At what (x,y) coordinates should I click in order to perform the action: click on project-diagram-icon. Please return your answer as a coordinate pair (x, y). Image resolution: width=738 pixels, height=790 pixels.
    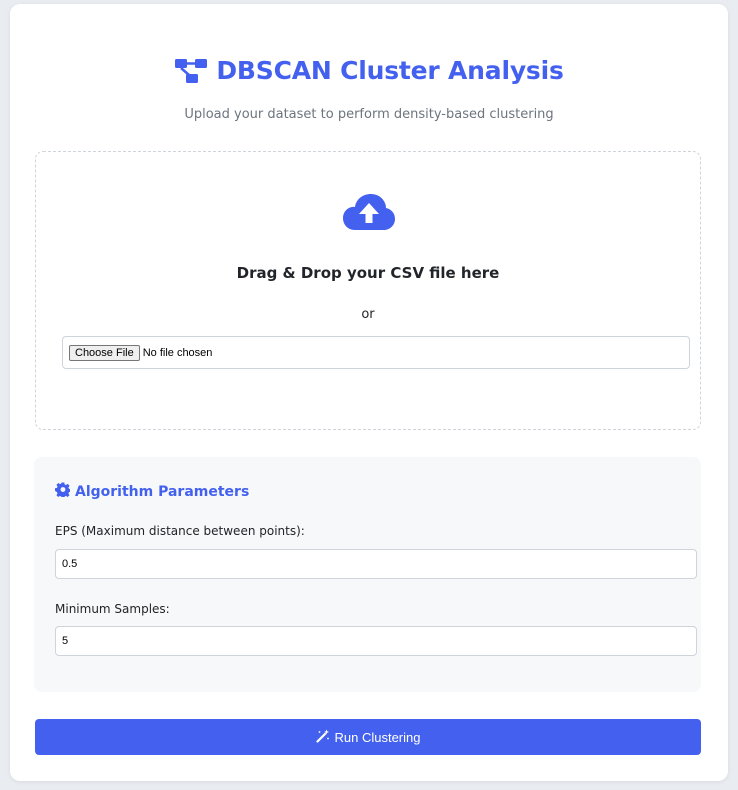
    Looking at the image, I should click on (191, 71).